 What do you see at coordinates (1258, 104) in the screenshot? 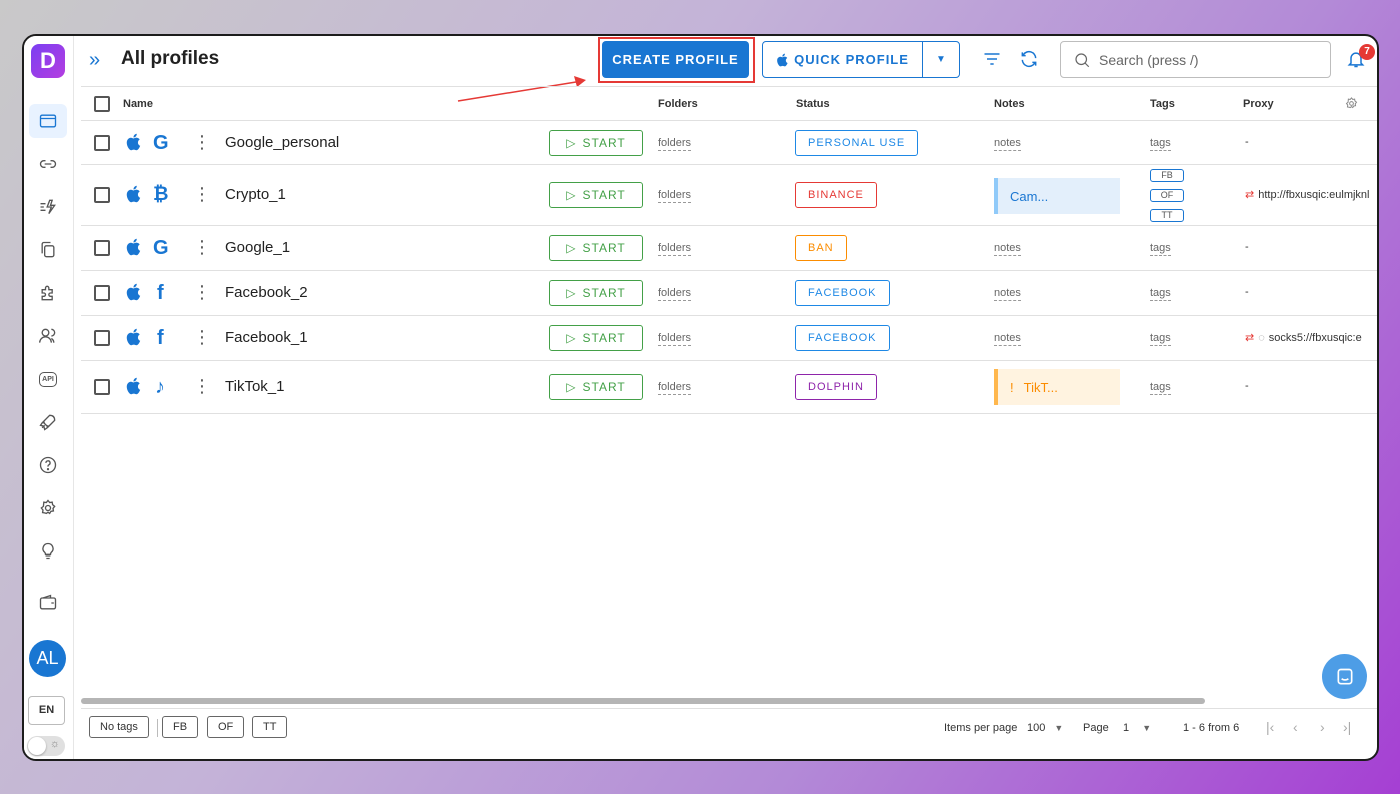
I see `column-proxy: Proxy` at bounding box center [1258, 104].